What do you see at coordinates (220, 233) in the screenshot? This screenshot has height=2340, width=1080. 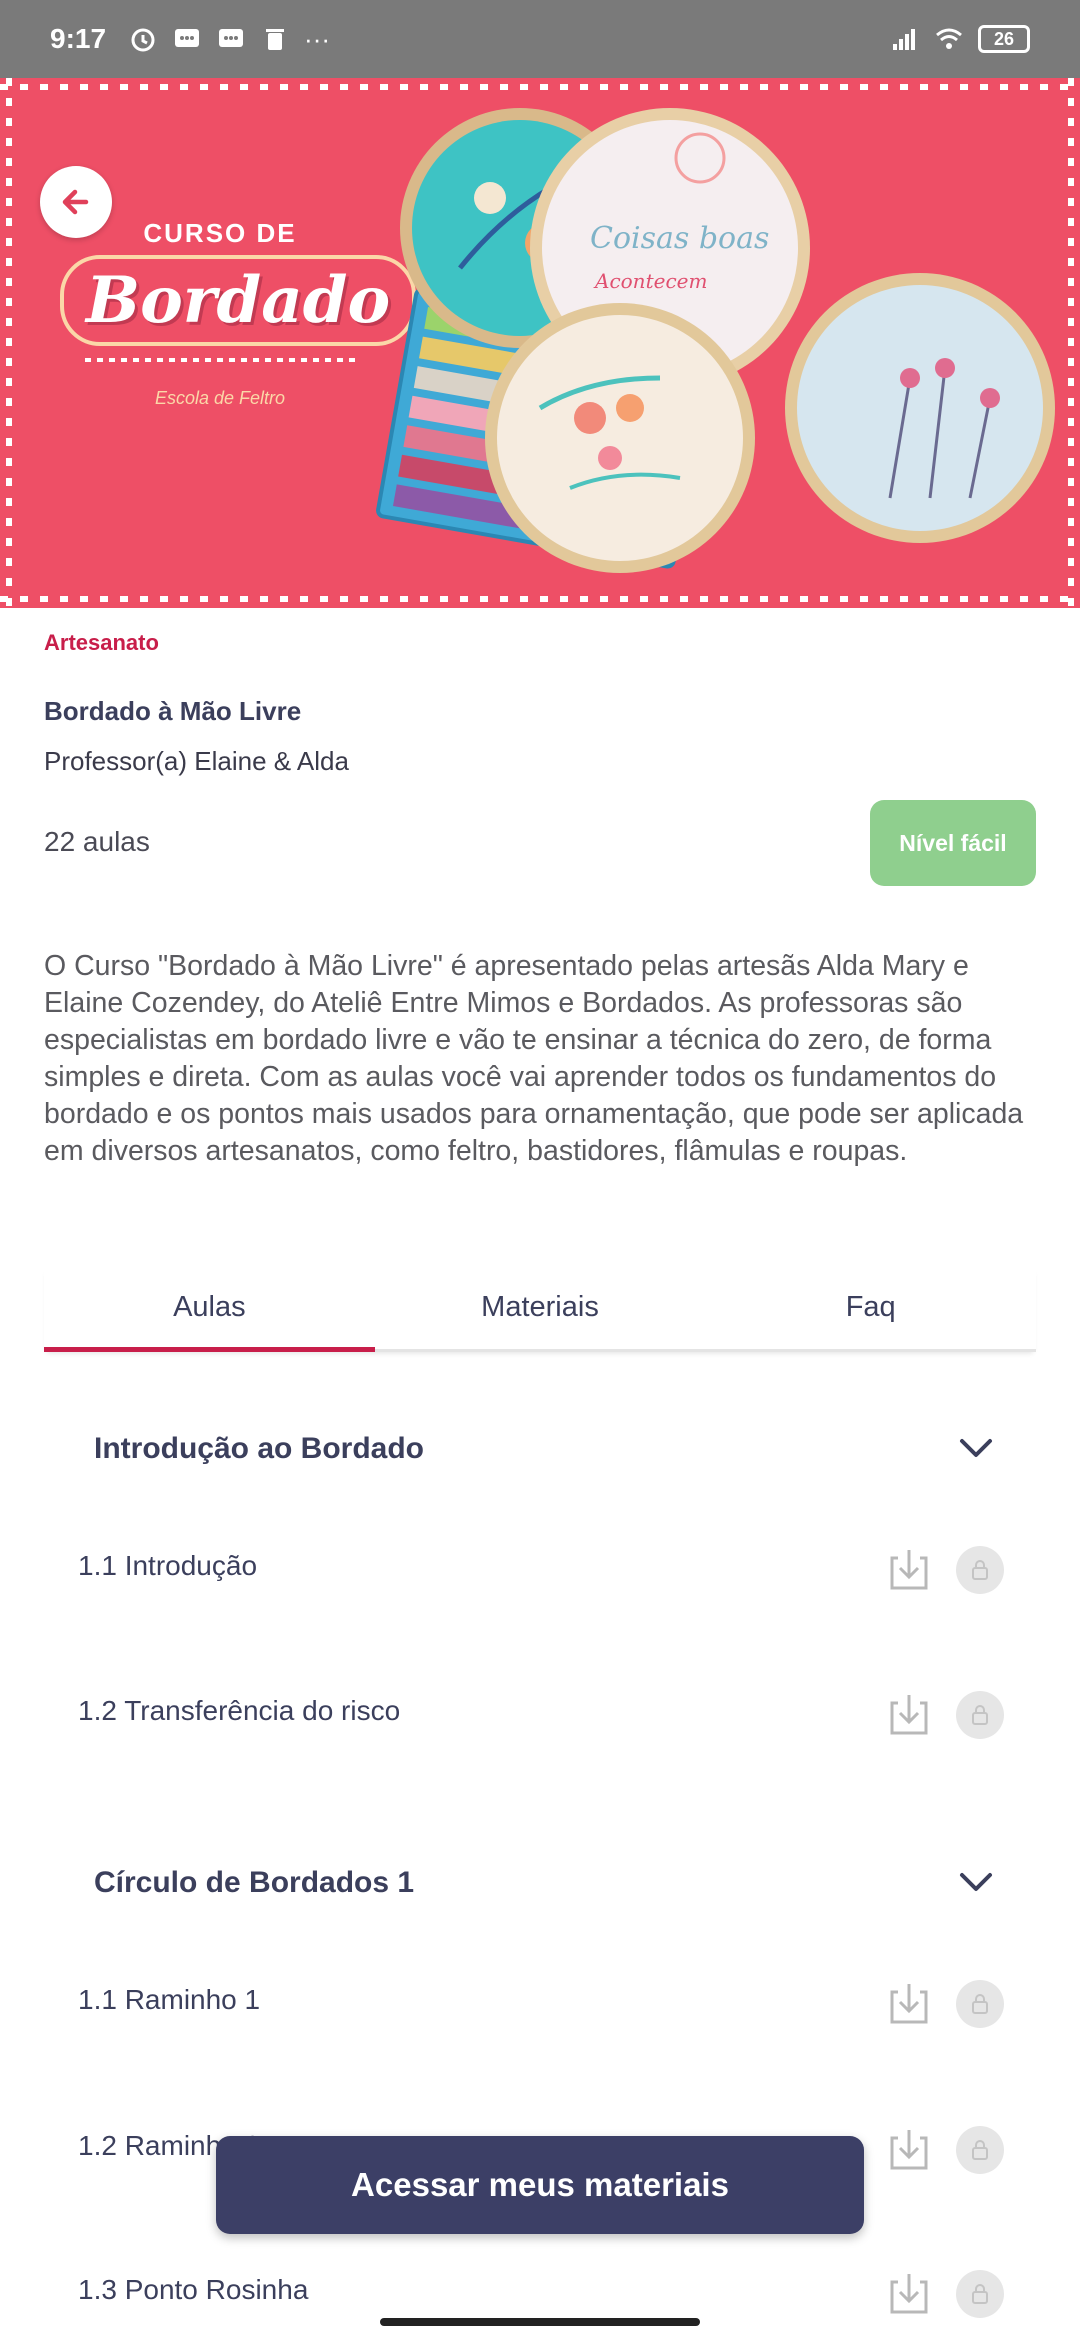 I see `logo-line1: CURSO DE` at bounding box center [220, 233].